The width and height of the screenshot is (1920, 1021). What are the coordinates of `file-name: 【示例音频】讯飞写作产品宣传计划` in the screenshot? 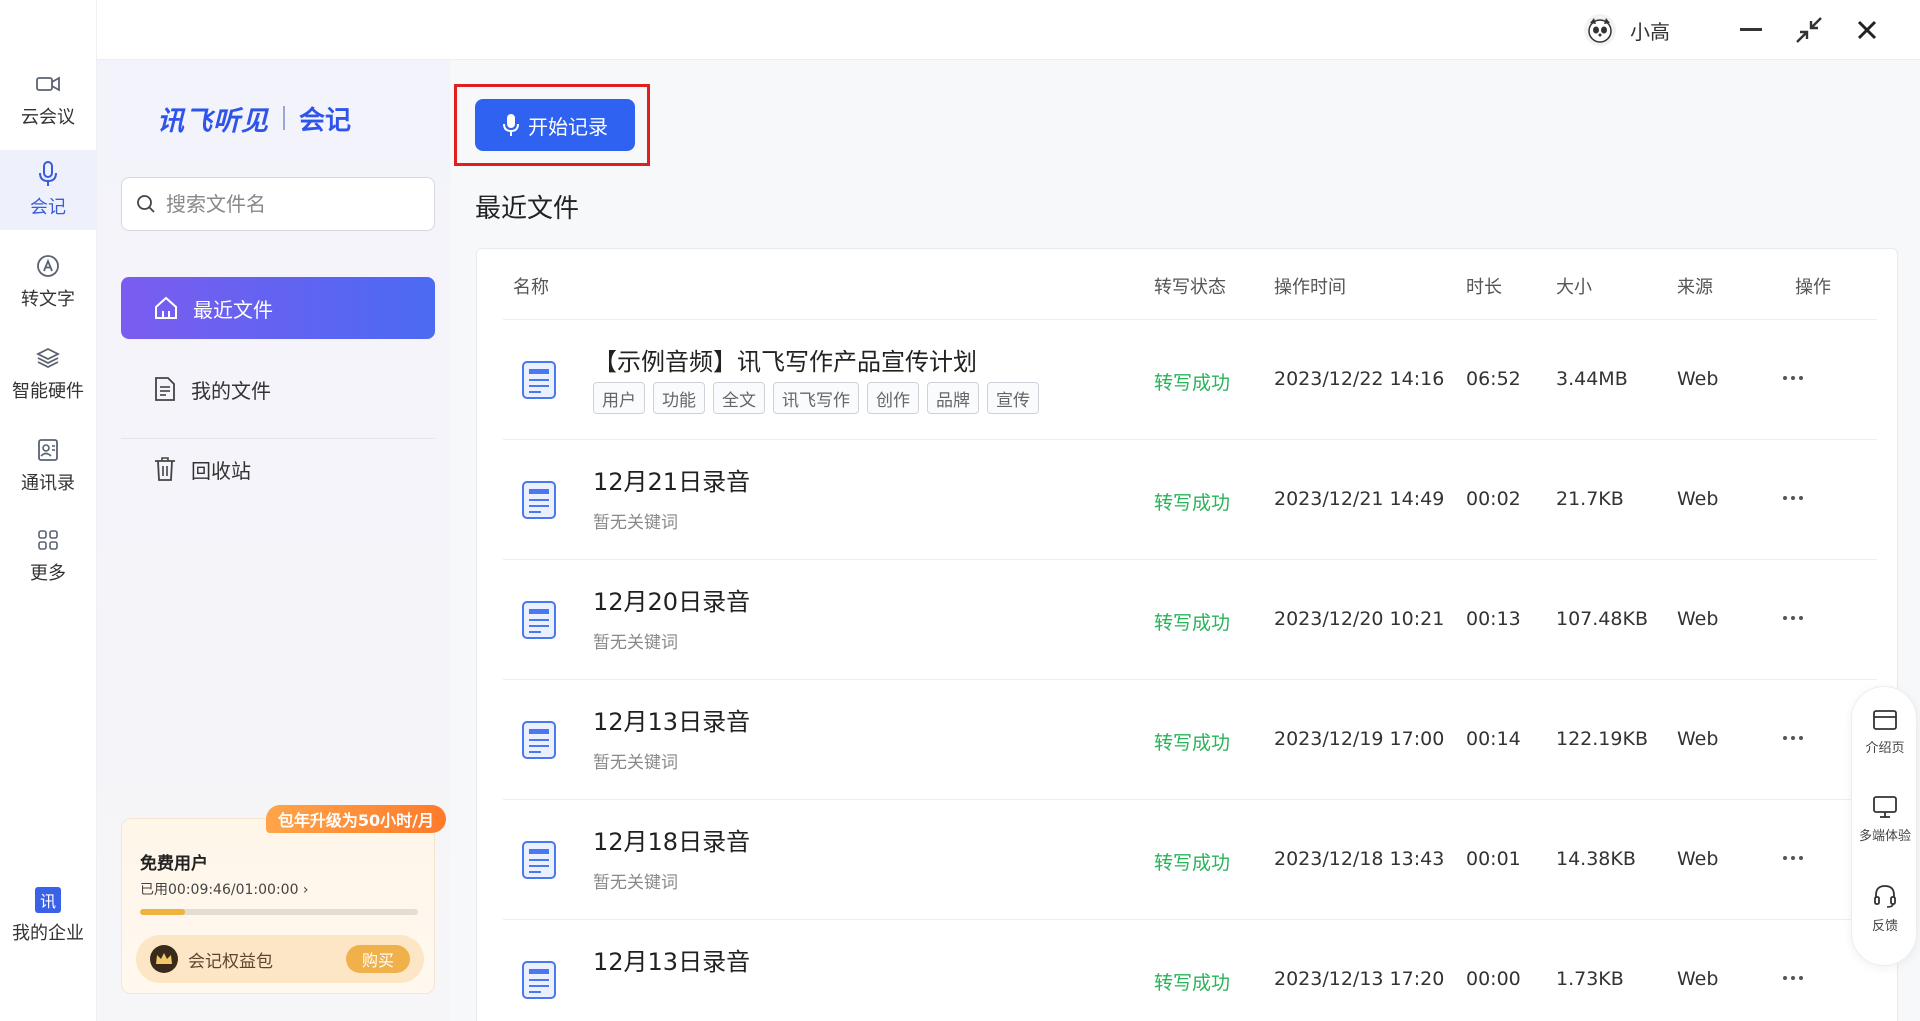 It's located at (785, 362).